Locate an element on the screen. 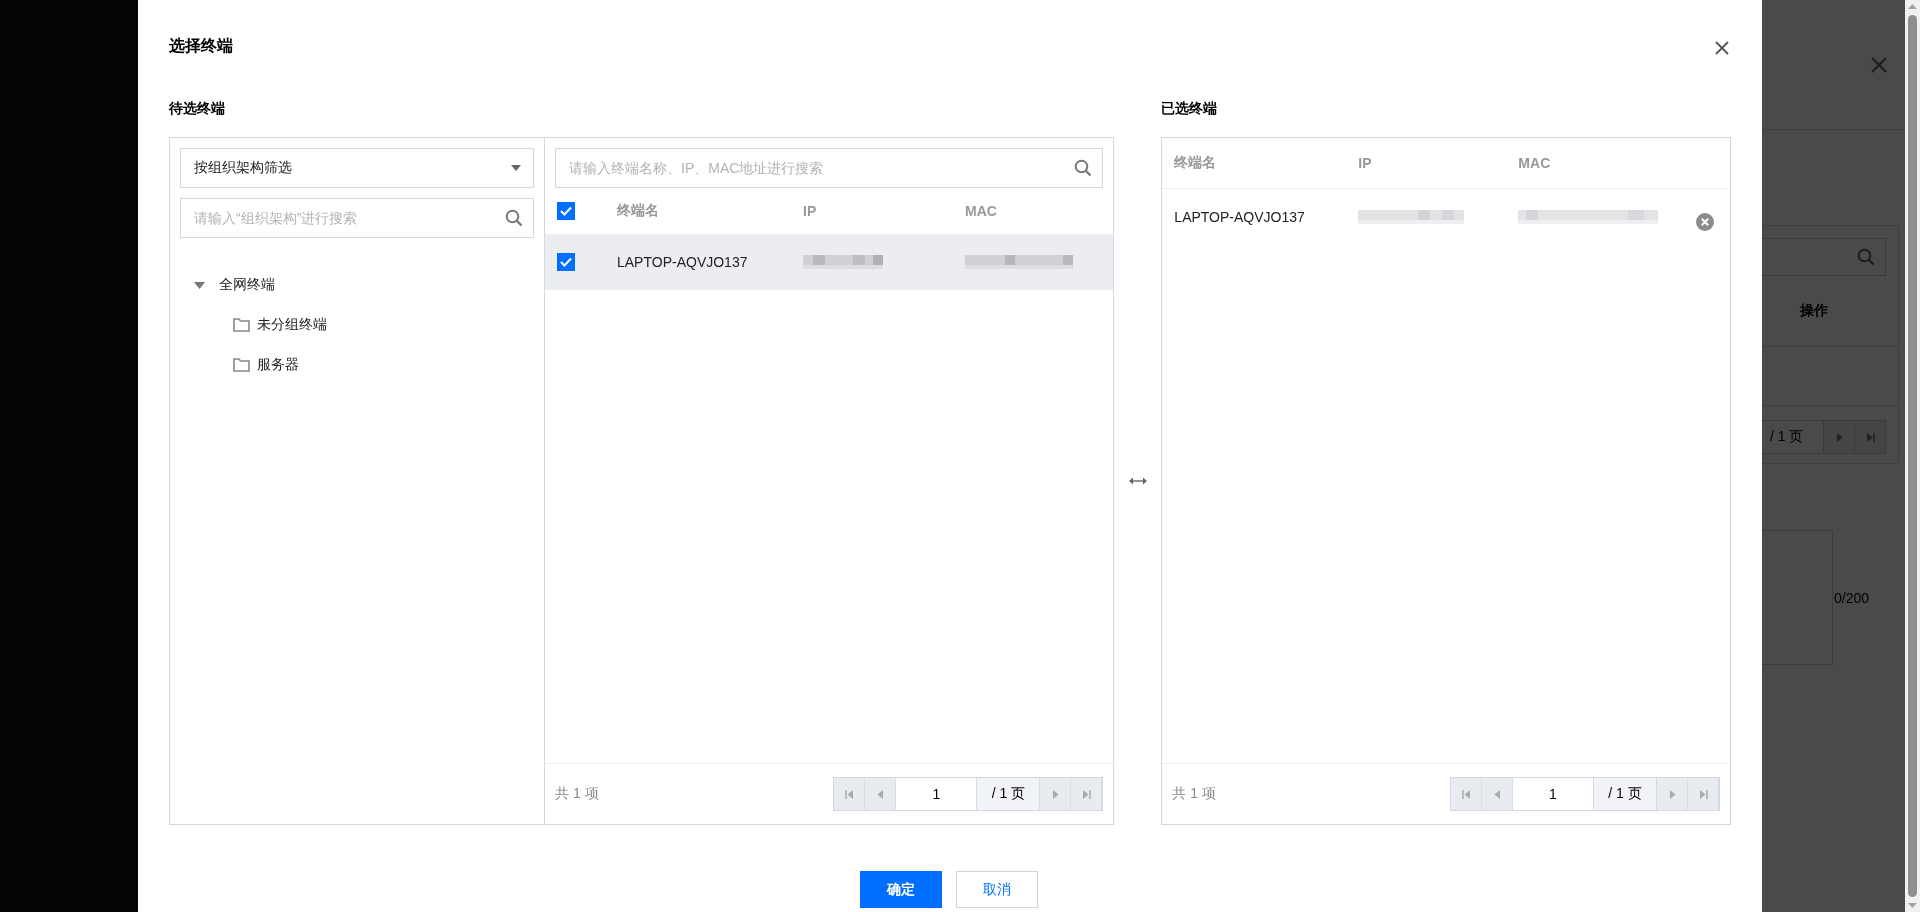 This screenshot has height=912, width=1920. tree-label: 未分组终端 is located at coordinates (292, 325).